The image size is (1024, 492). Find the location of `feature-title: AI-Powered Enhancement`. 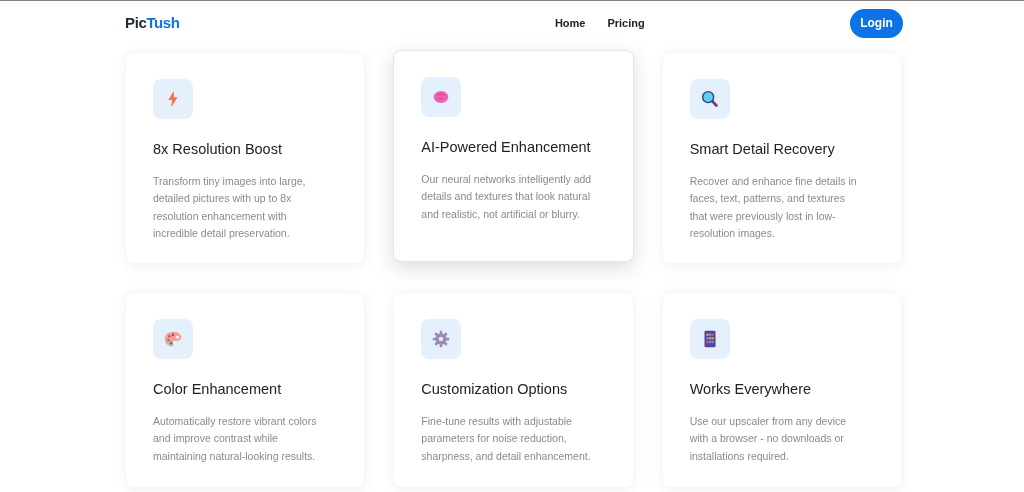

feature-title: AI-Powered Enhancement is located at coordinates (506, 147).